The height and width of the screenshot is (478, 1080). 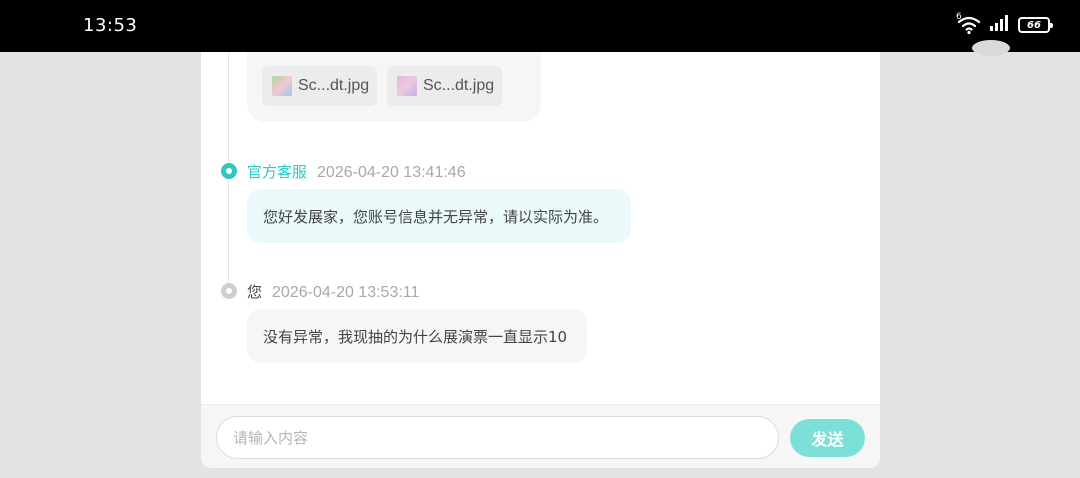 What do you see at coordinates (417, 336) in the screenshot?
I see `message-bubble-user: 没有异常，我现抽的为什么展演票一直显示10` at bounding box center [417, 336].